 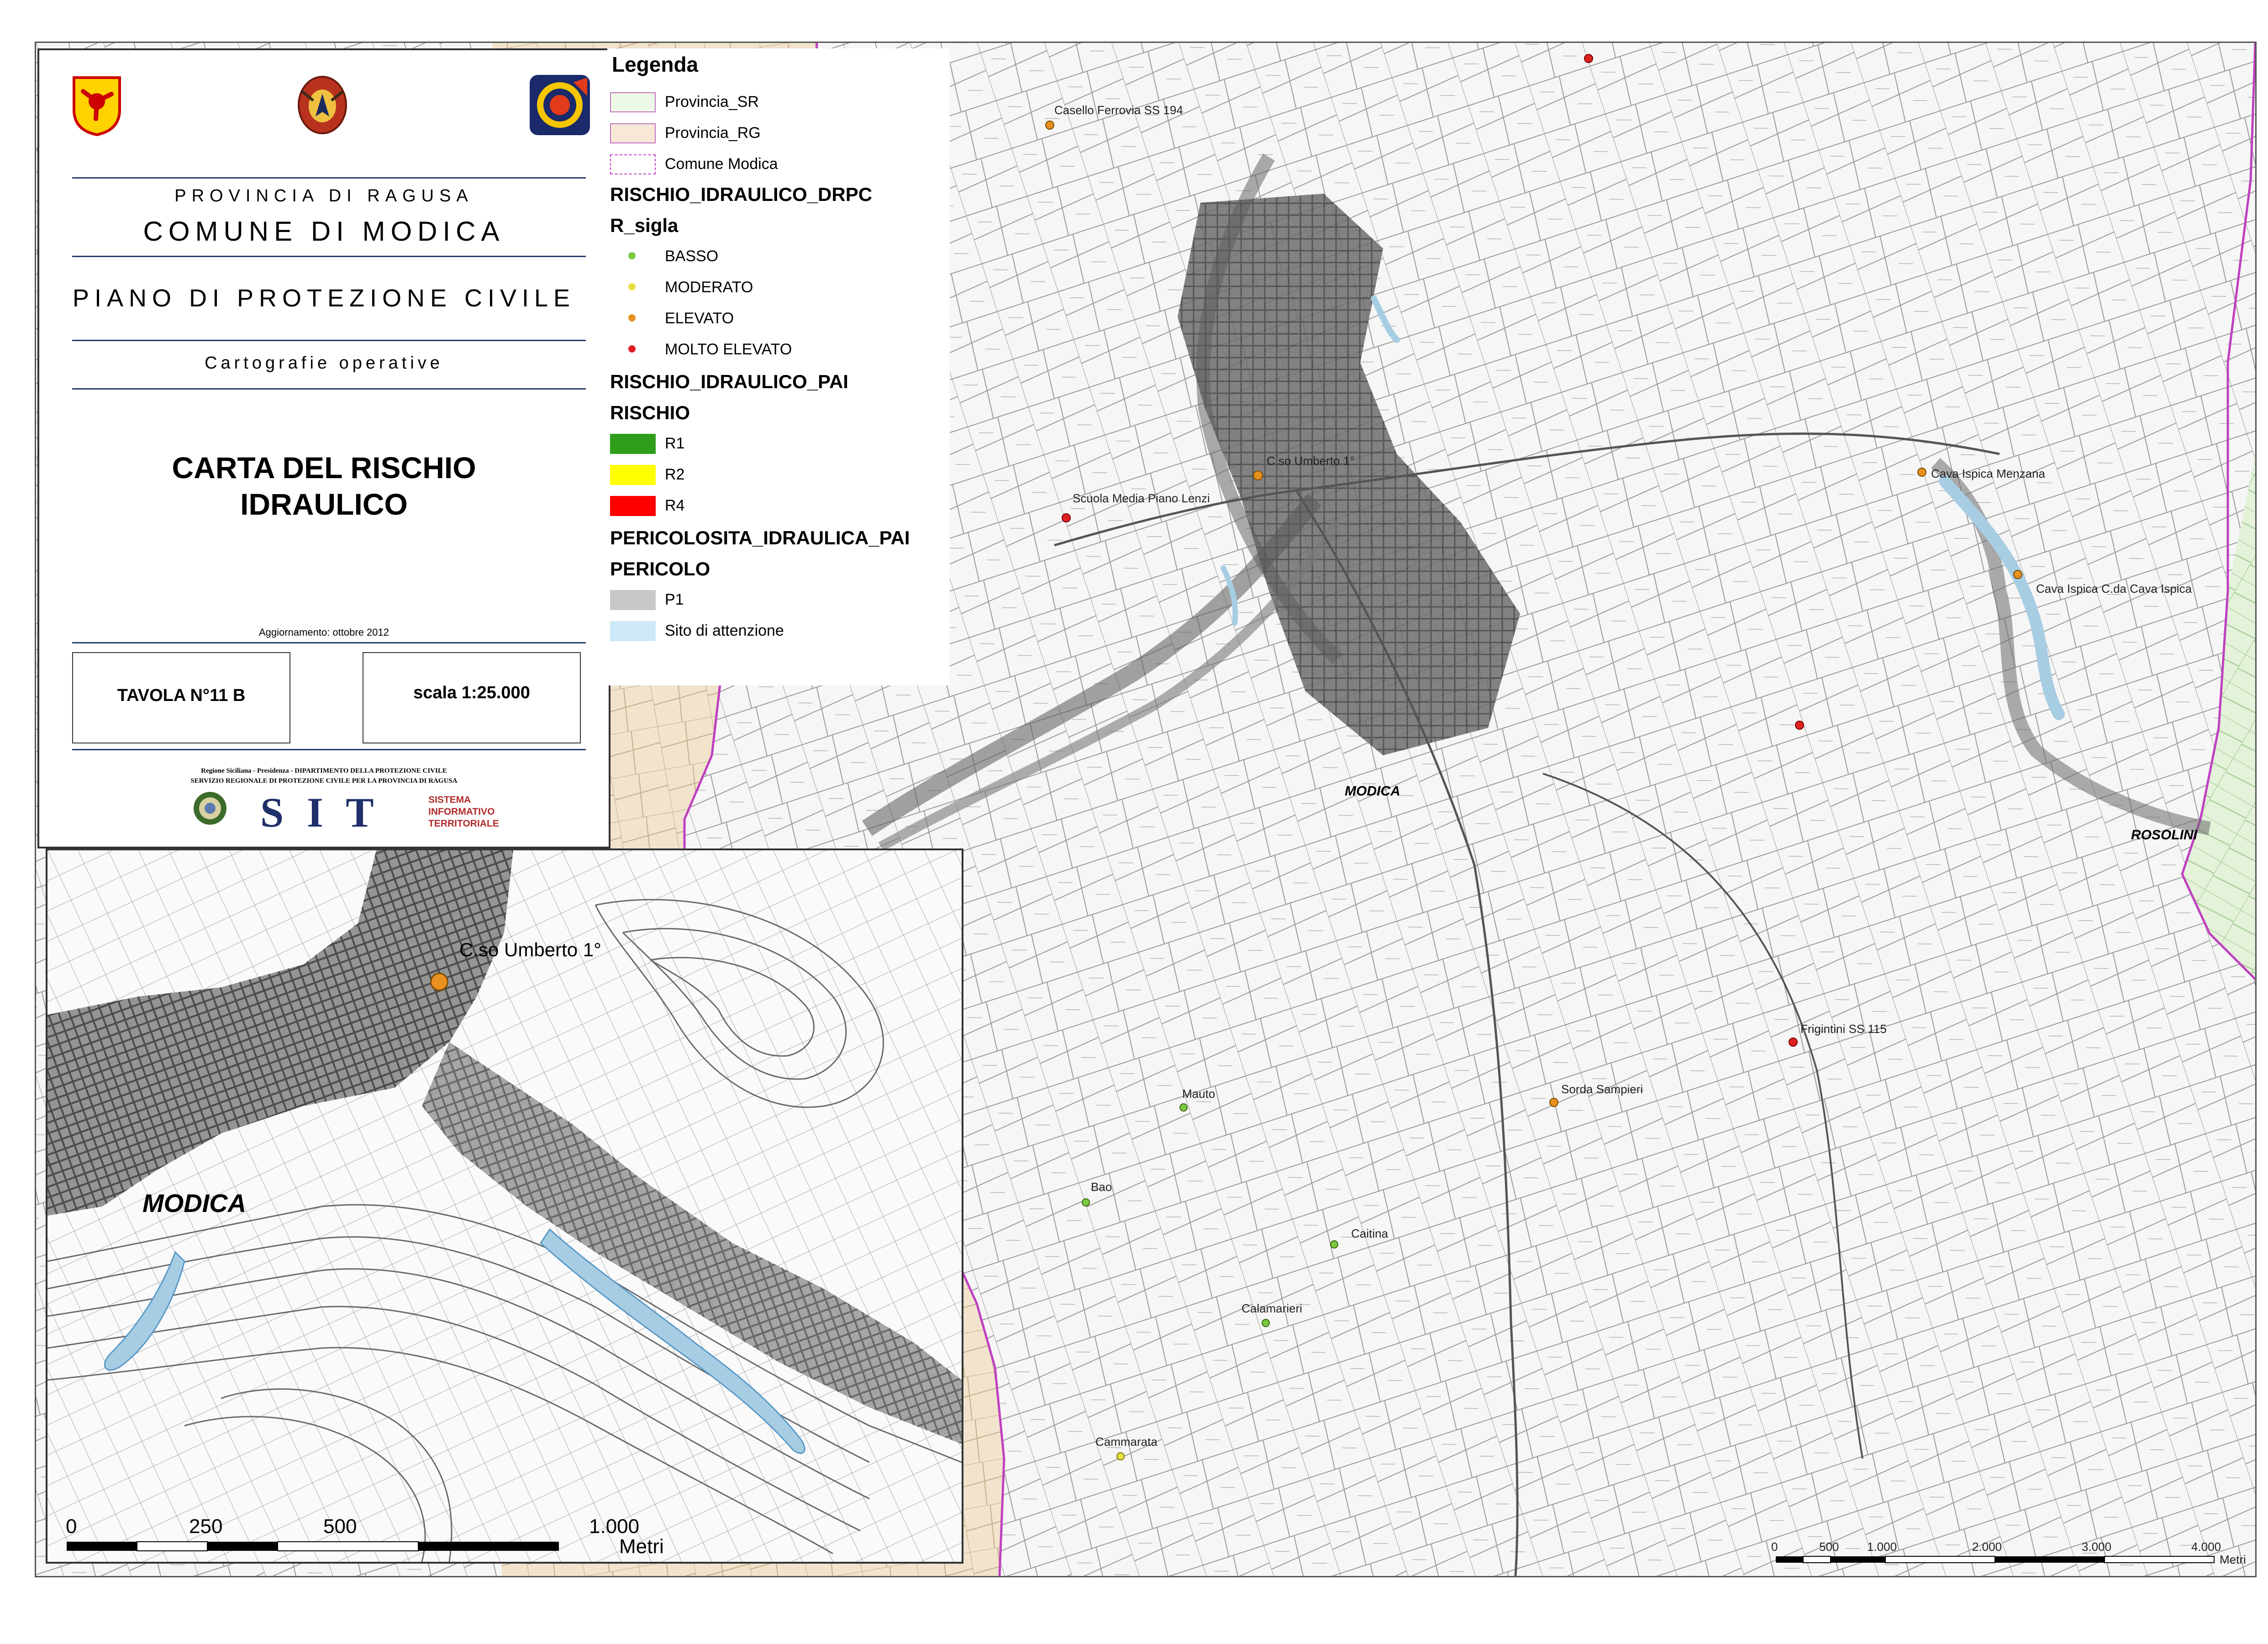 What do you see at coordinates (660, 569) in the screenshot?
I see `legend-field-pericolo: PERICOLO` at bounding box center [660, 569].